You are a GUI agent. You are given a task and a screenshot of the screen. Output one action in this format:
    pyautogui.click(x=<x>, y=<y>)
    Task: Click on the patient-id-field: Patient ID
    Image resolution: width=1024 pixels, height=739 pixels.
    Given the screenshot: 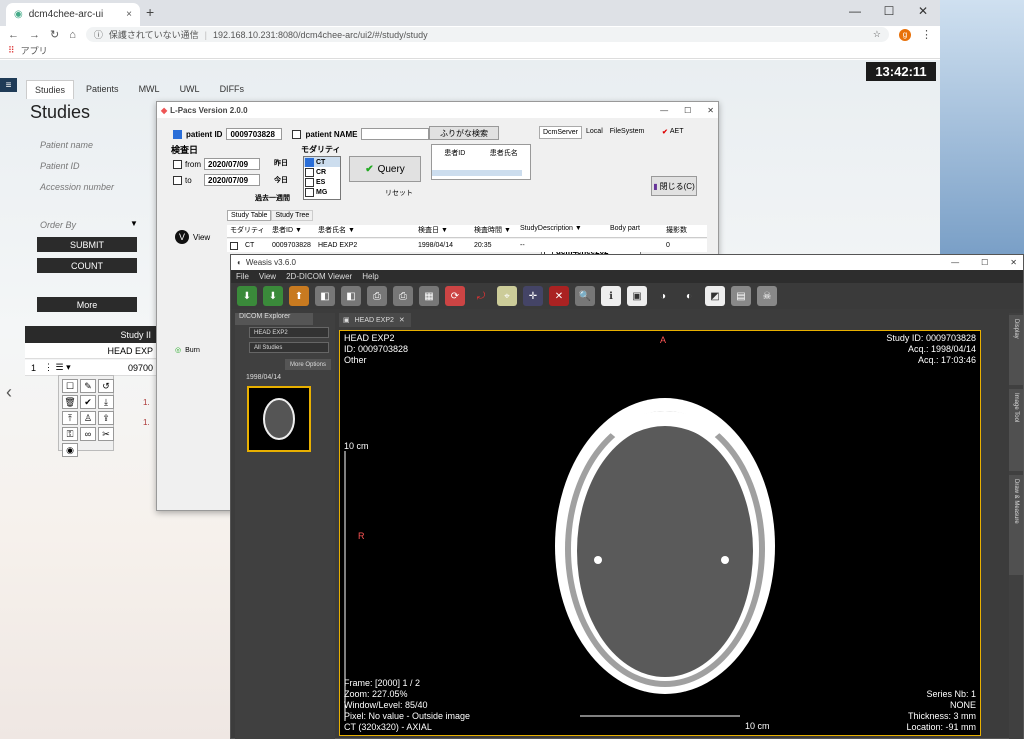 What is the action you would take?
    pyautogui.click(x=60, y=166)
    